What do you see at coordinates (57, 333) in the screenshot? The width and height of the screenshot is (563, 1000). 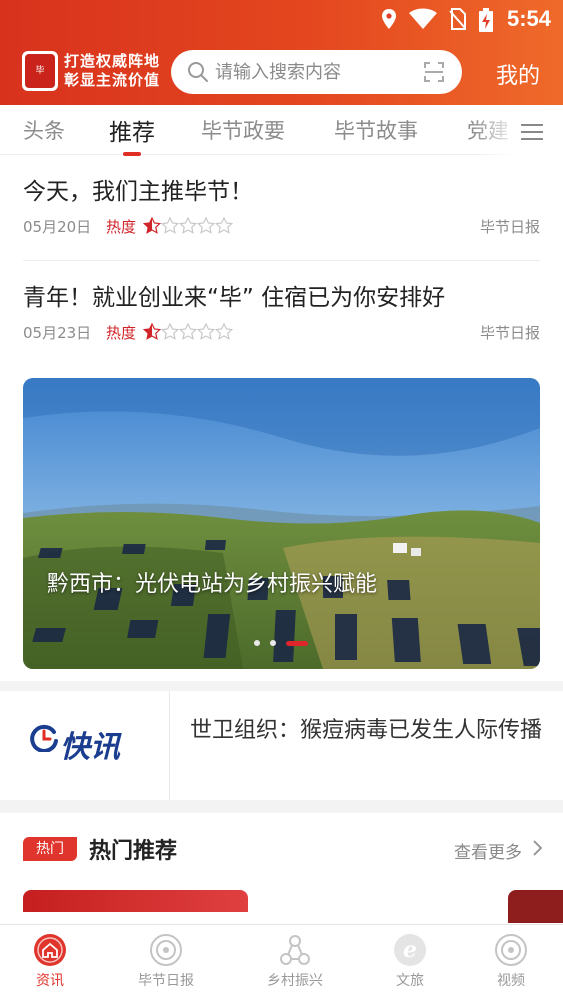 I see `news-date: 05月23日` at bounding box center [57, 333].